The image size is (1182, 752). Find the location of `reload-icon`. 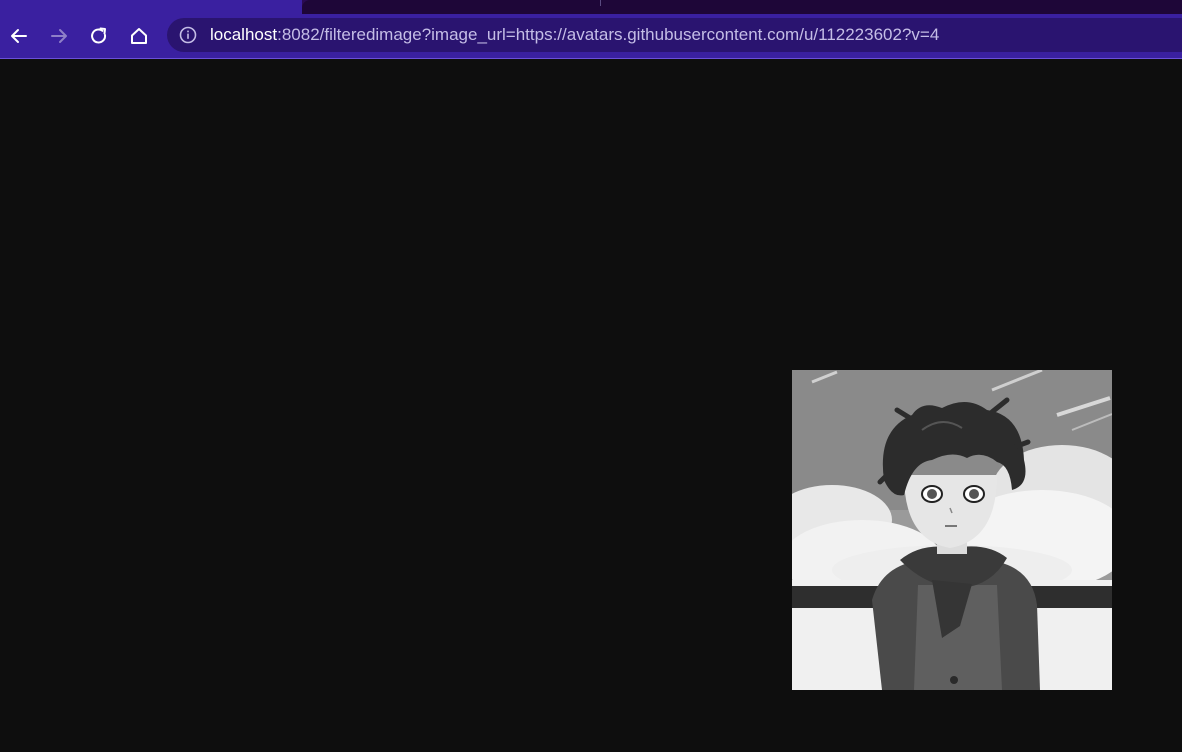

reload-icon is located at coordinates (99, 35).